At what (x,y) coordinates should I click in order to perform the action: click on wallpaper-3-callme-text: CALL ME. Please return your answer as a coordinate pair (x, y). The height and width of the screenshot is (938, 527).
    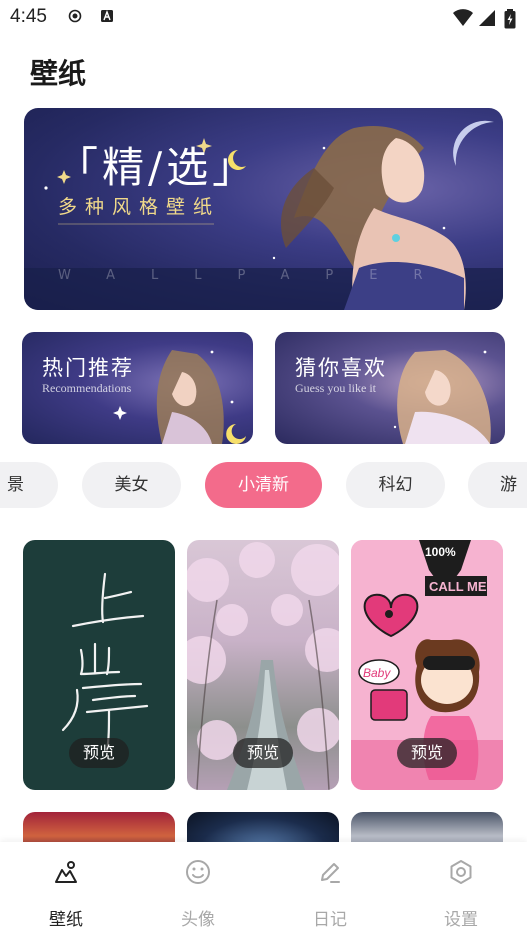
    Looking at the image, I should click on (458, 586).